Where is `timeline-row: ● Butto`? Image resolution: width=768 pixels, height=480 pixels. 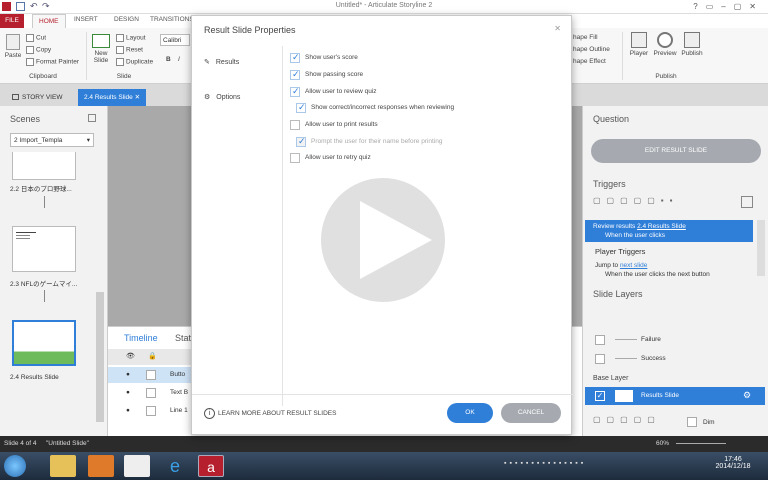
timeline-row: ● Butto is located at coordinates (150, 375).